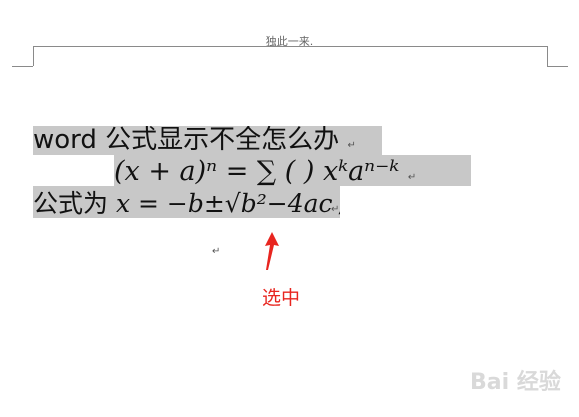 The width and height of the screenshot is (579, 417). I want to click on doc-line-title: word 公式显示不全怎么办 ↵, so click(207, 140).